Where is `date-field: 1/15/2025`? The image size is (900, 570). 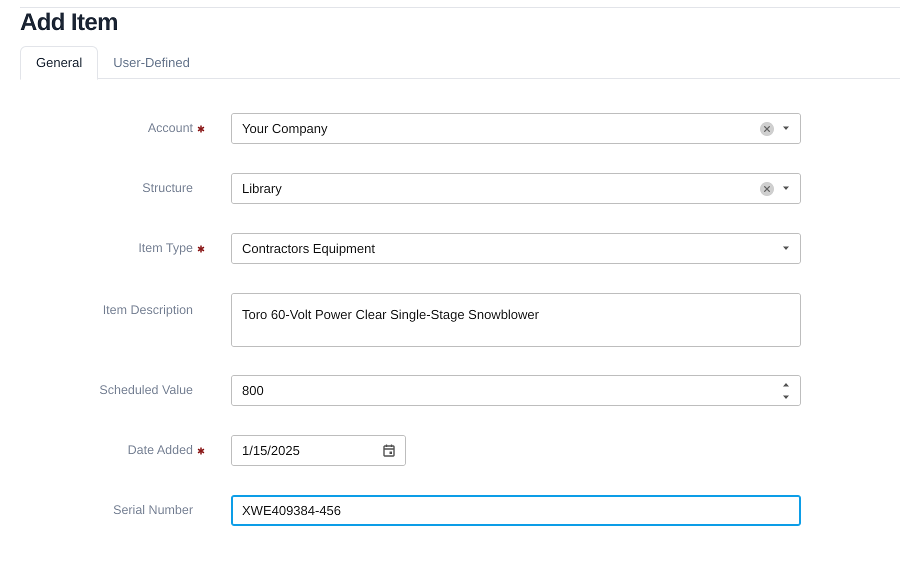
date-field: 1/15/2025 is located at coordinates (318, 450).